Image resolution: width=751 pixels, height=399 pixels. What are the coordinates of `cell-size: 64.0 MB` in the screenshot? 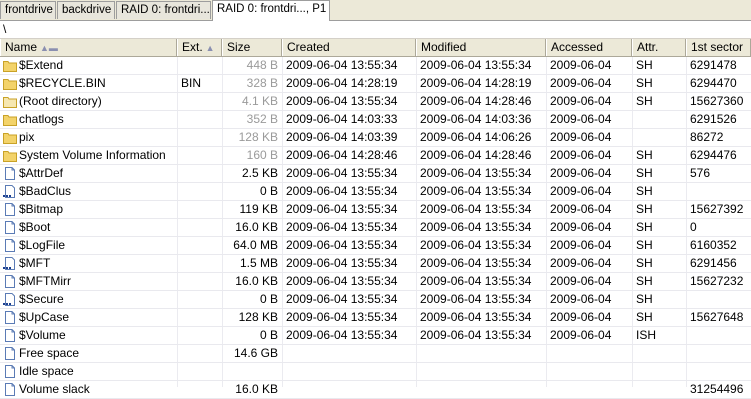 It's located at (255, 245).